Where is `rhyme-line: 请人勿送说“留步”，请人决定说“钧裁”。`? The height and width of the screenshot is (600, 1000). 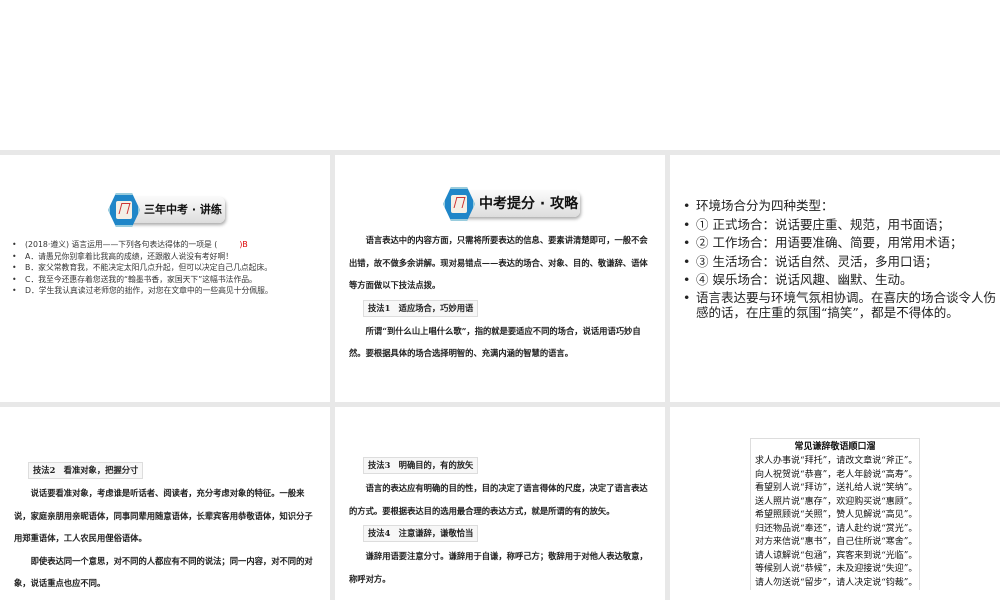
rhyme-line: 请人勿送说“留步”，请人决定说“钧裁”。 is located at coordinates (836, 582).